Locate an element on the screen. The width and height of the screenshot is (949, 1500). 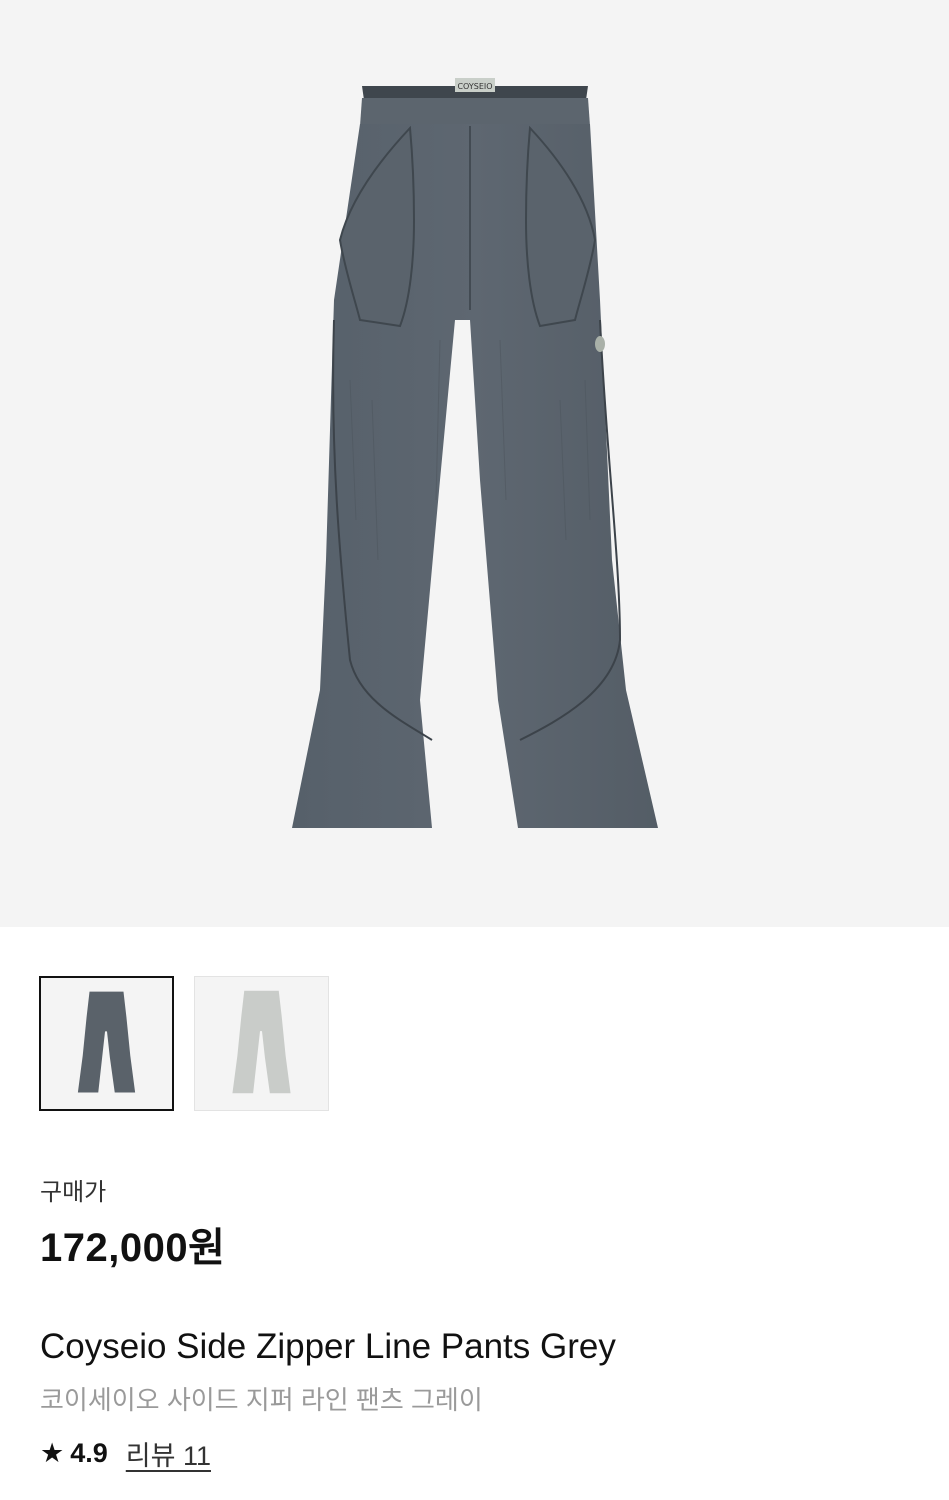
product-price: 172,000원 is located at coordinates (133, 1248).